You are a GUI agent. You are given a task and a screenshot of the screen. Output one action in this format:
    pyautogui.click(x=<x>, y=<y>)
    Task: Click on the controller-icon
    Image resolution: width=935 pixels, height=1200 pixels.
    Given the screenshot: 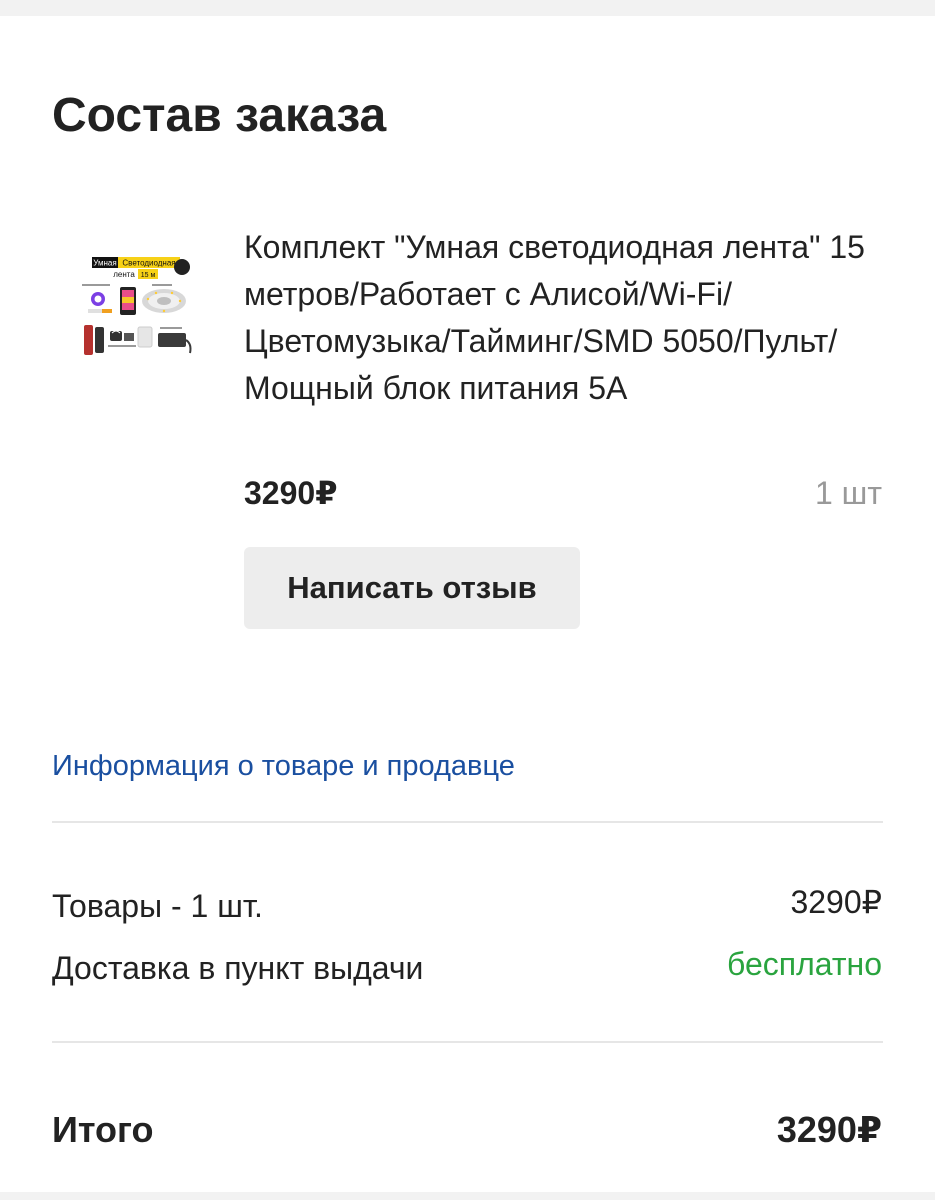 What is the action you would take?
    pyautogui.click(x=145, y=337)
    